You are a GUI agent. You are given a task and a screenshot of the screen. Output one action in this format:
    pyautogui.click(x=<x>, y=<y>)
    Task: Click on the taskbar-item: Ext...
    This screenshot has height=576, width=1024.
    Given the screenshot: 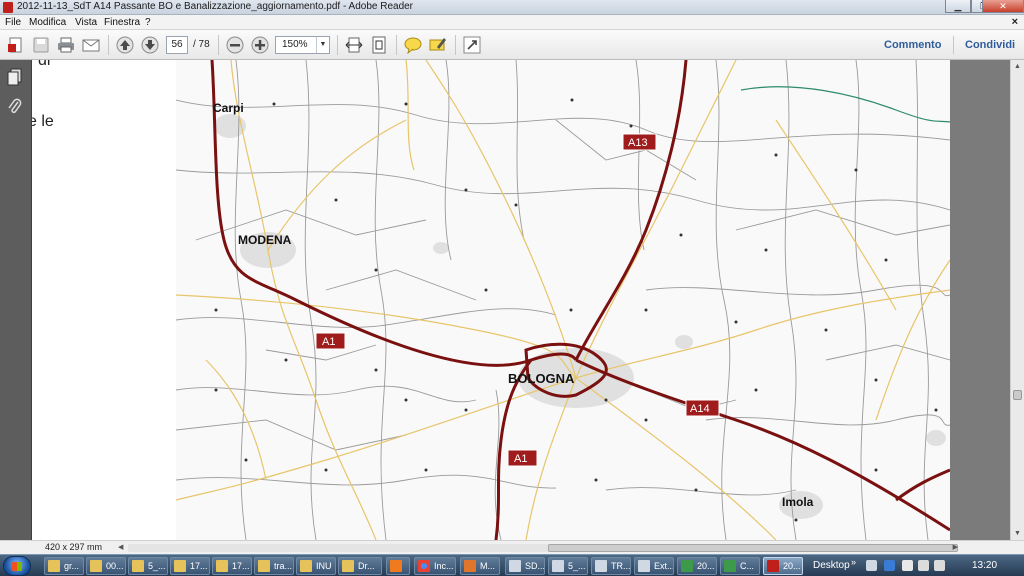 What is the action you would take?
    pyautogui.click(x=654, y=566)
    